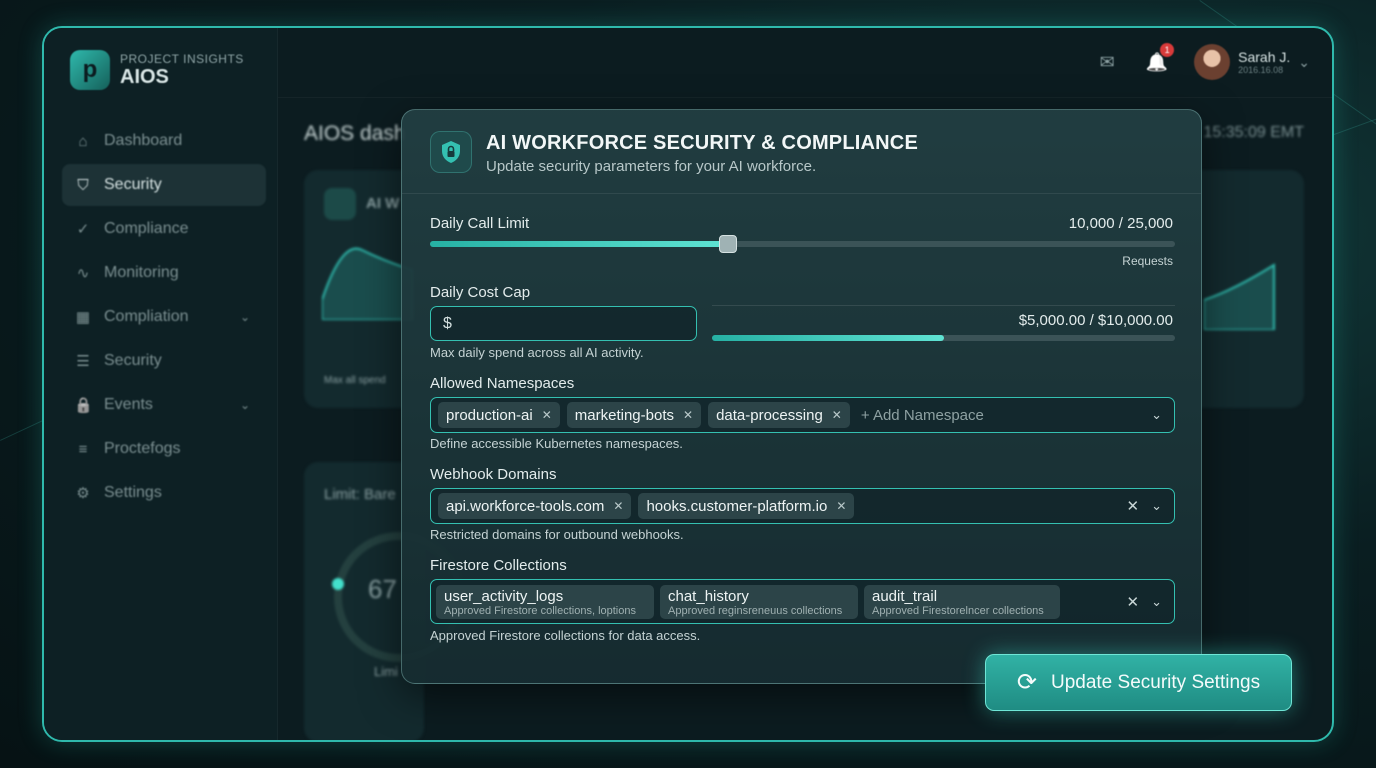 This screenshot has width=1376, height=768. What do you see at coordinates (728, 244) in the screenshot?
I see `call-limit-slider-thumb` at bounding box center [728, 244].